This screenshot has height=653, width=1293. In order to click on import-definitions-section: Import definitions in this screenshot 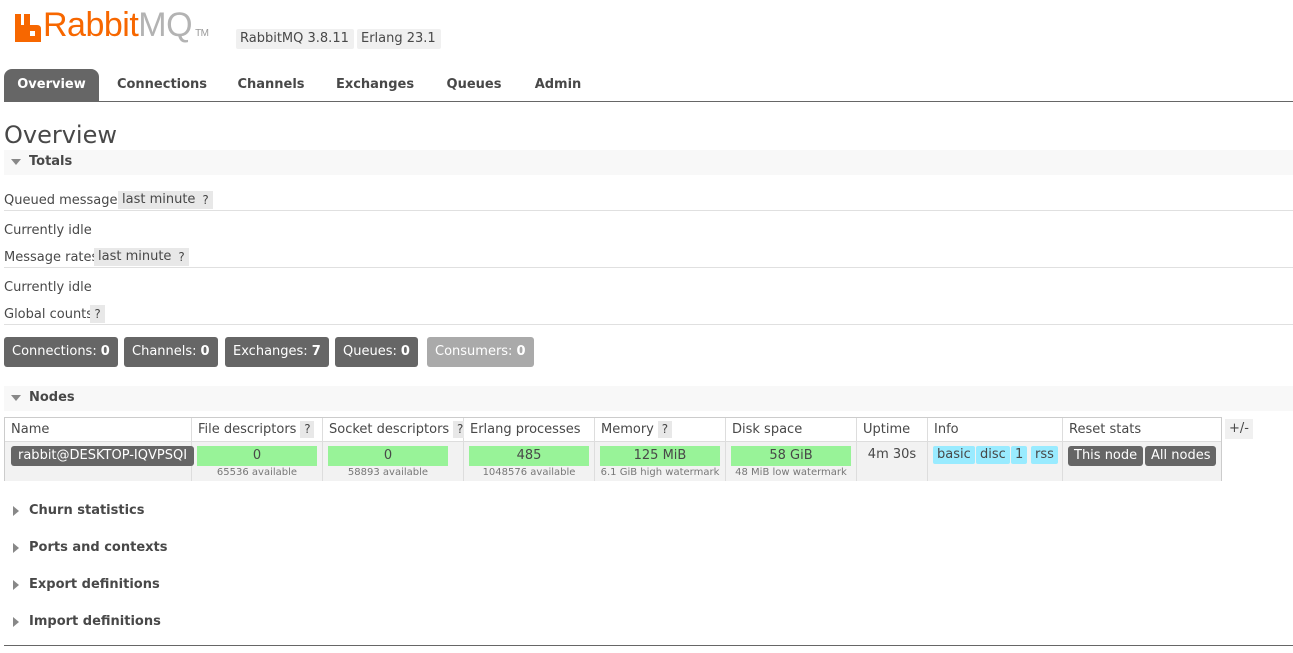, I will do `click(154, 622)`.